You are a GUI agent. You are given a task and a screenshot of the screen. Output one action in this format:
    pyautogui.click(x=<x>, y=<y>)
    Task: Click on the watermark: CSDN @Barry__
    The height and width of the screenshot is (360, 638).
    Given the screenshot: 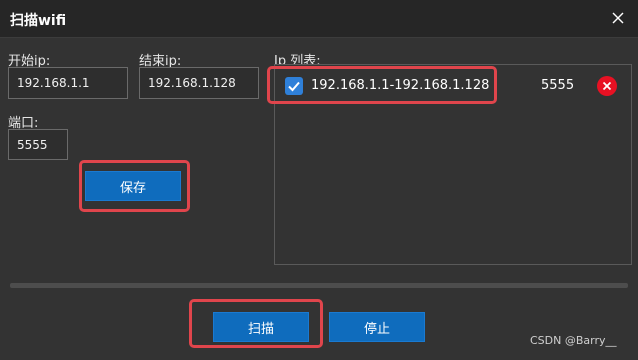 What is the action you would take?
    pyautogui.click(x=573, y=340)
    